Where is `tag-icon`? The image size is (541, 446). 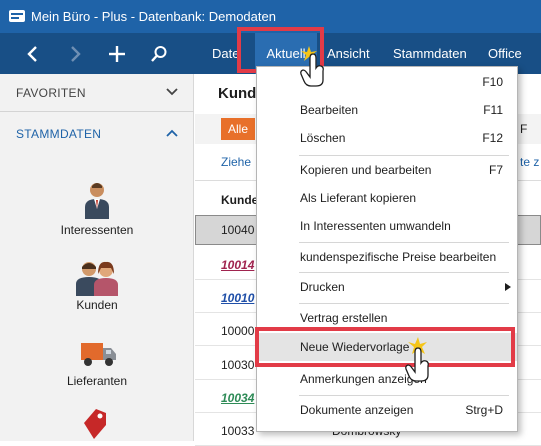
tag-icon is located at coordinates (95, 423).